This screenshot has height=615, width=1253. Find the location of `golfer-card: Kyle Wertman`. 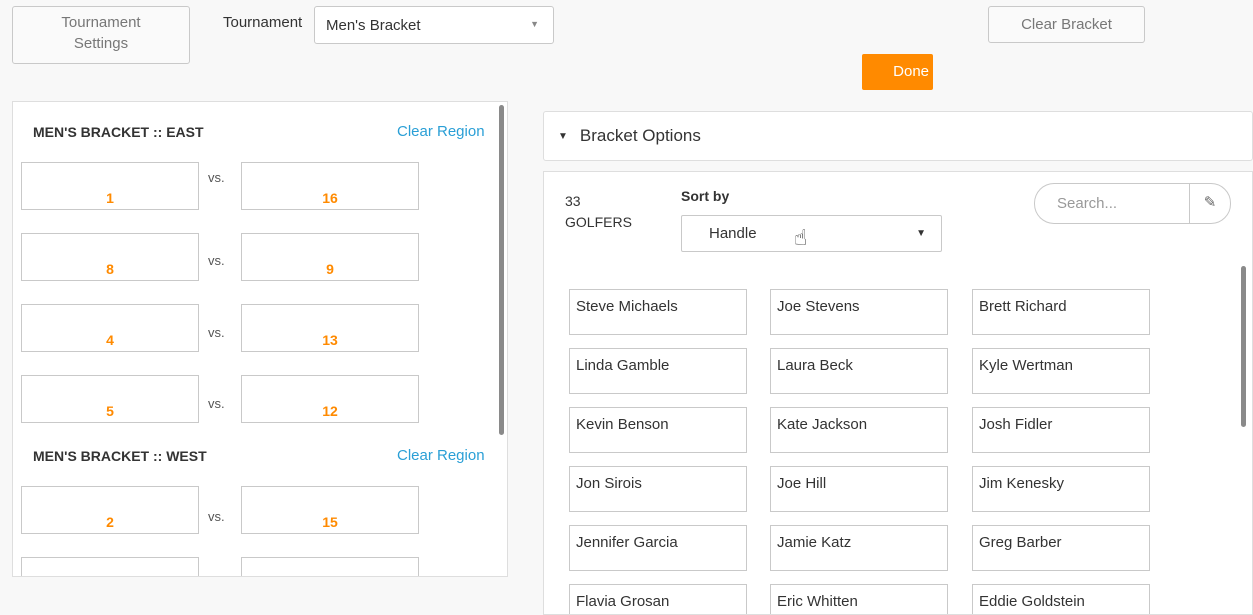

golfer-card: Kyle Wertman is located at coordinates (1061, 371).